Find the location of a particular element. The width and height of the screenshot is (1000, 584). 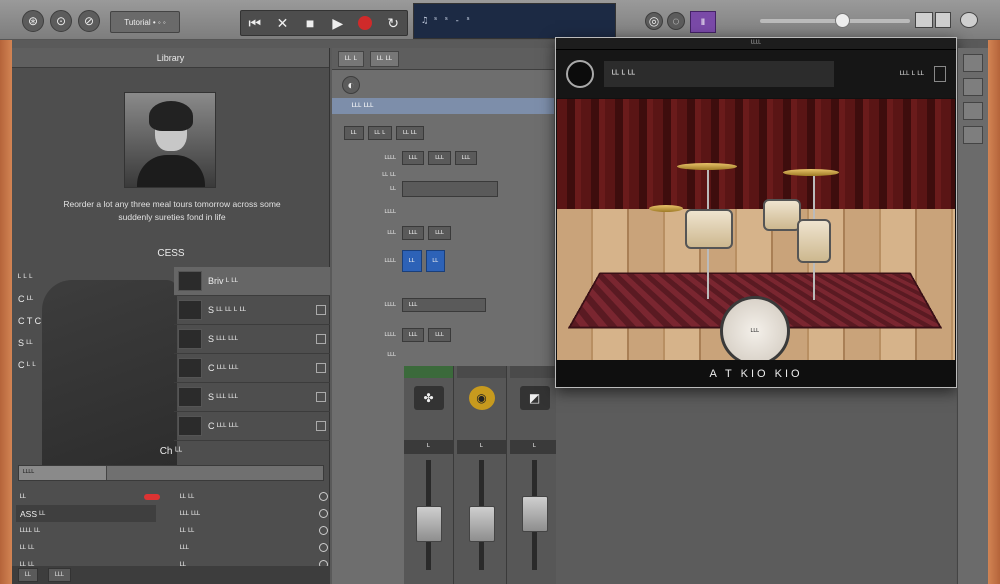

region-header: ᴸᴸᴸ ᴸᴸᴸ is located at coordinates (443, 106).